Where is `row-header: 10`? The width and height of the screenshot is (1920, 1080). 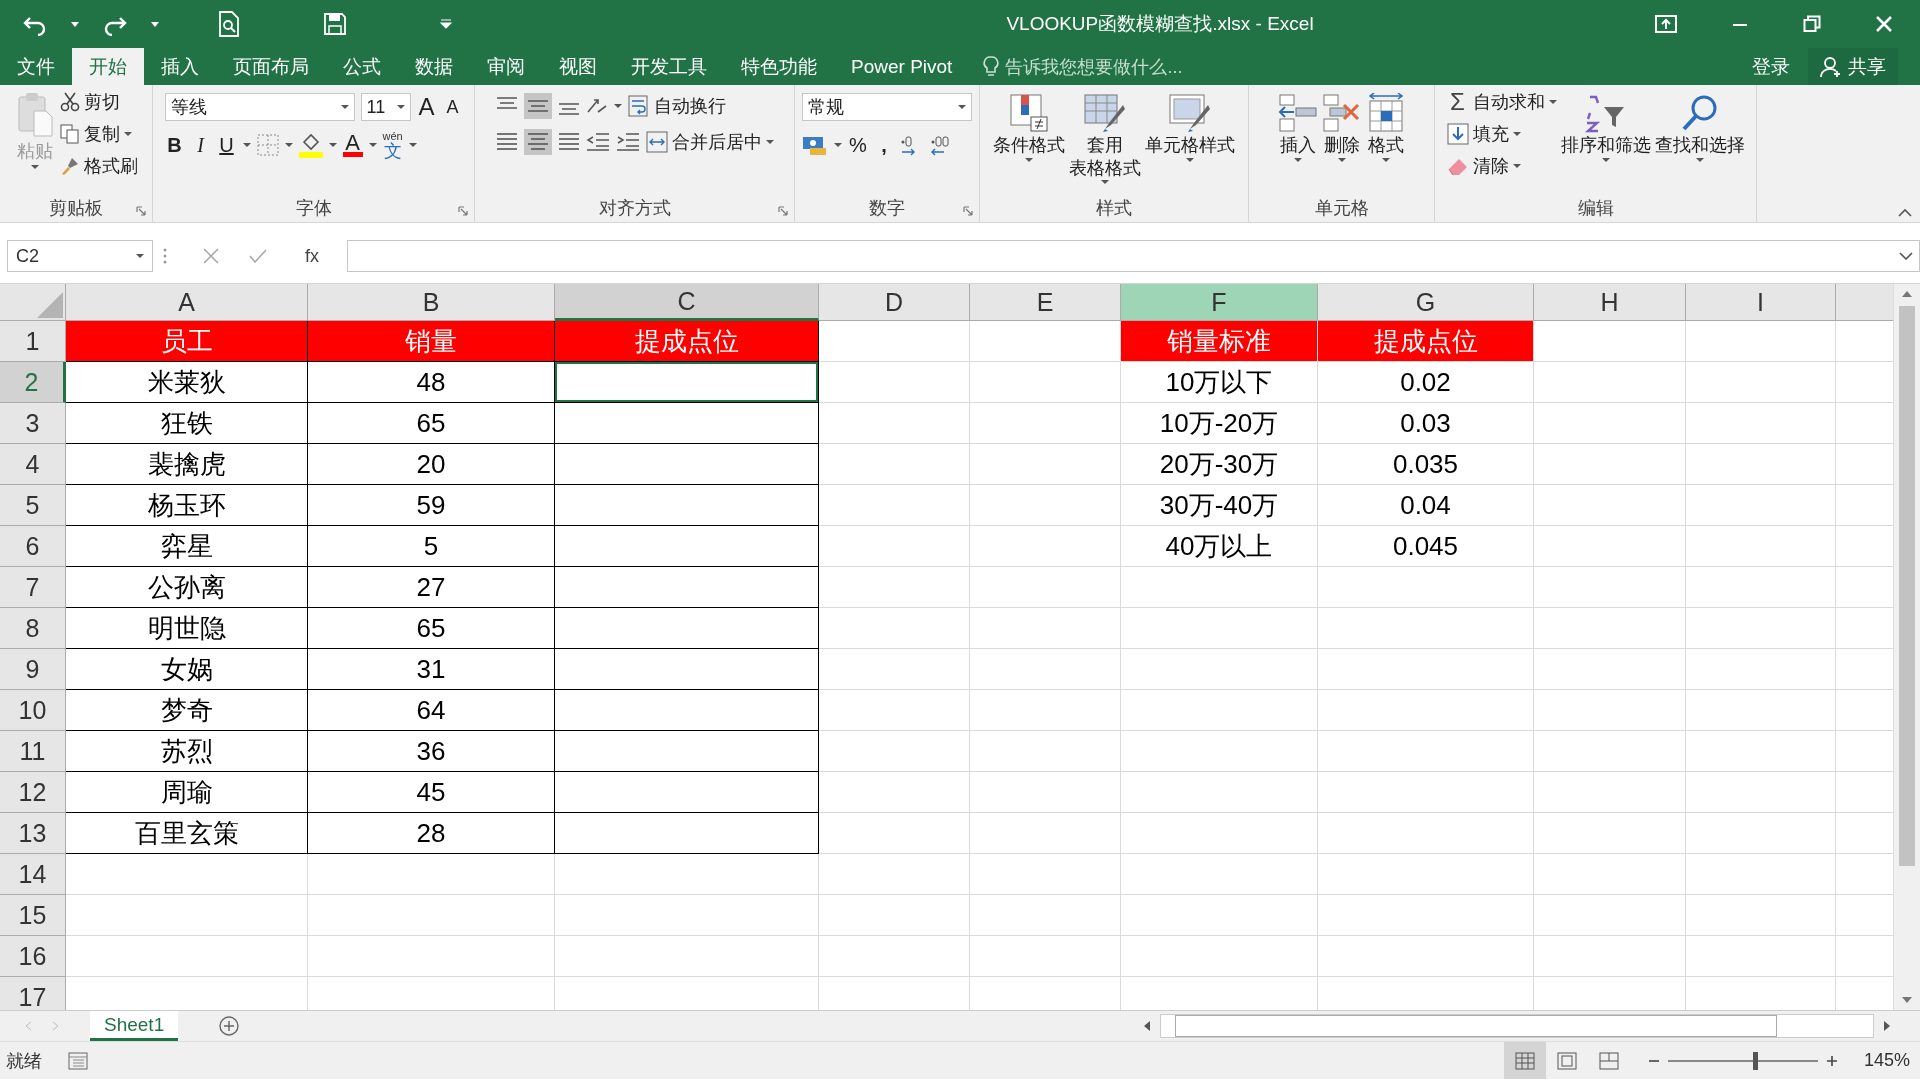
row-header: 10 is located at coordinates (33, 710).